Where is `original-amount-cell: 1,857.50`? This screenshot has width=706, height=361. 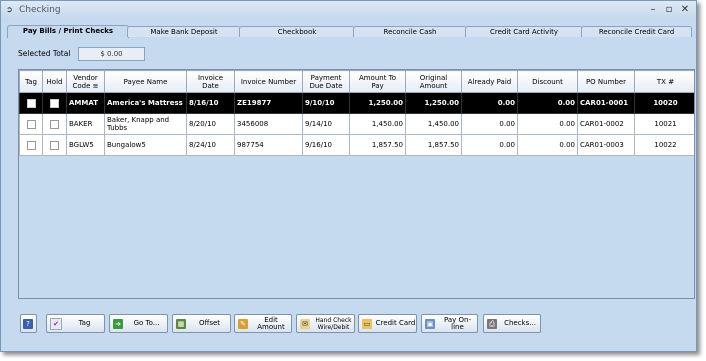 original-amount-cell: 1,857.50 is located at coordinates (433, 145).